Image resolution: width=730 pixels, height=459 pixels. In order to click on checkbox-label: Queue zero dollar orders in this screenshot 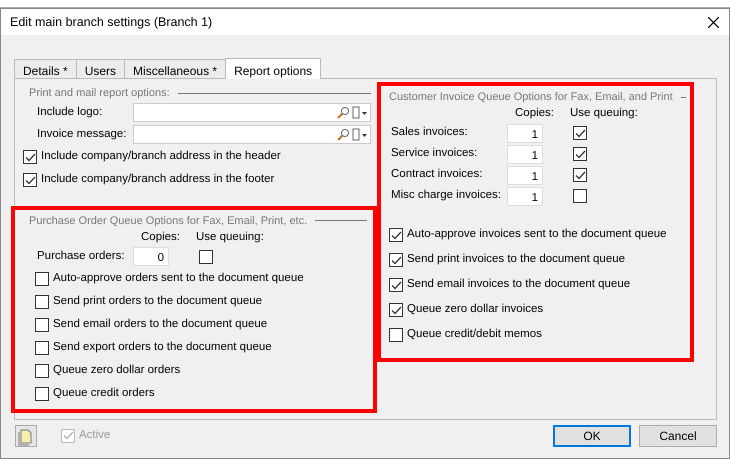, I will do `click(116, 370)`.